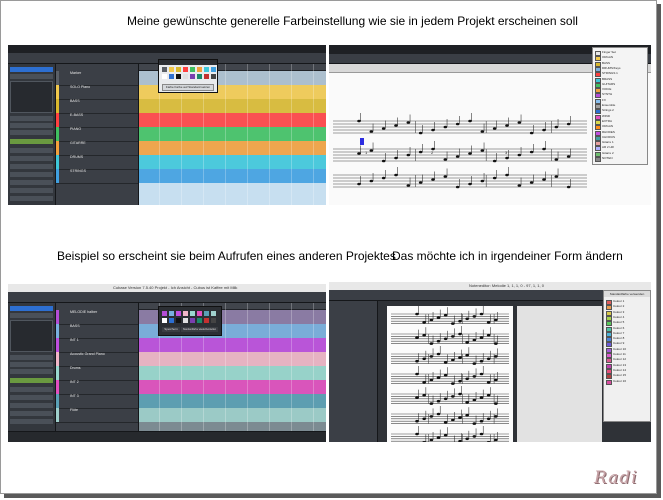 This screenshot has width=663, height=500. Describe the element at coordinates (97, 401) in the screenshot. I see `track-row: INT 3` at that location.